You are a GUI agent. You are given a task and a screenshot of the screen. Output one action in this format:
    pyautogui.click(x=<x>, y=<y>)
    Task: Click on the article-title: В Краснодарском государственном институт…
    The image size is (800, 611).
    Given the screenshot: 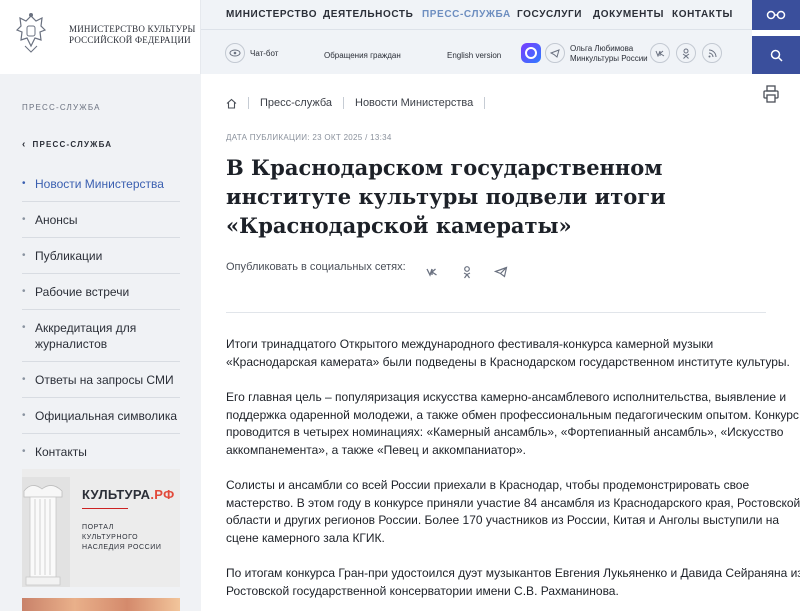 What is the action you would take?
    pyautogui.click(x=446, y=196)
    